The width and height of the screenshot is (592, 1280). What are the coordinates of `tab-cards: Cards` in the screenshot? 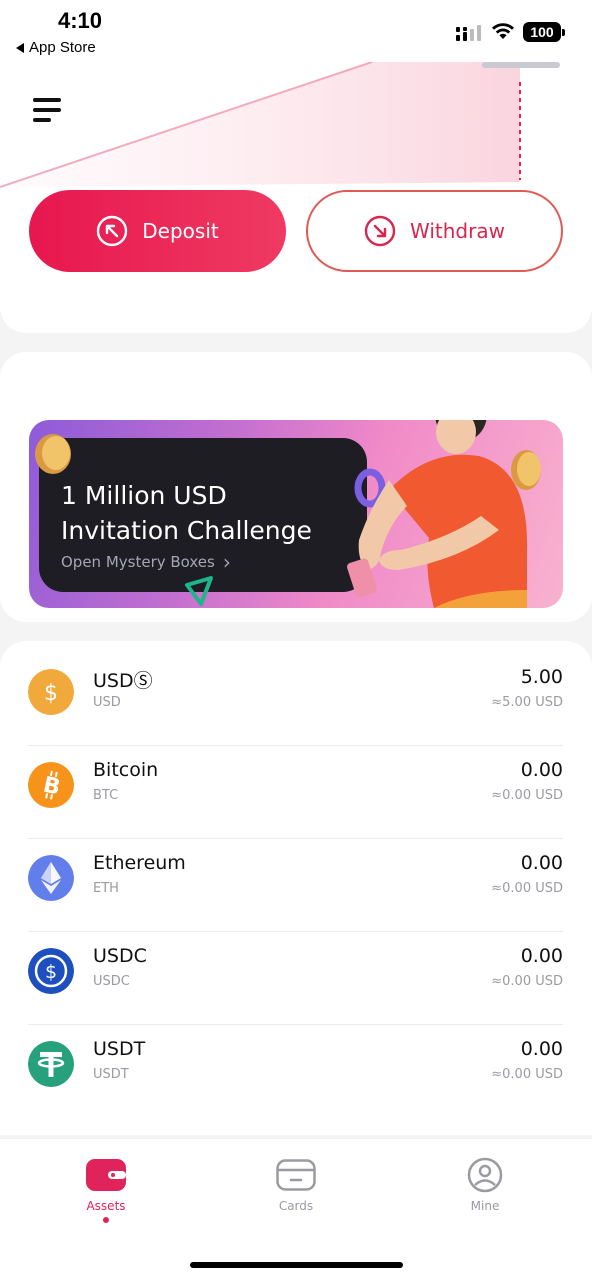 It's located at (296, 1197).